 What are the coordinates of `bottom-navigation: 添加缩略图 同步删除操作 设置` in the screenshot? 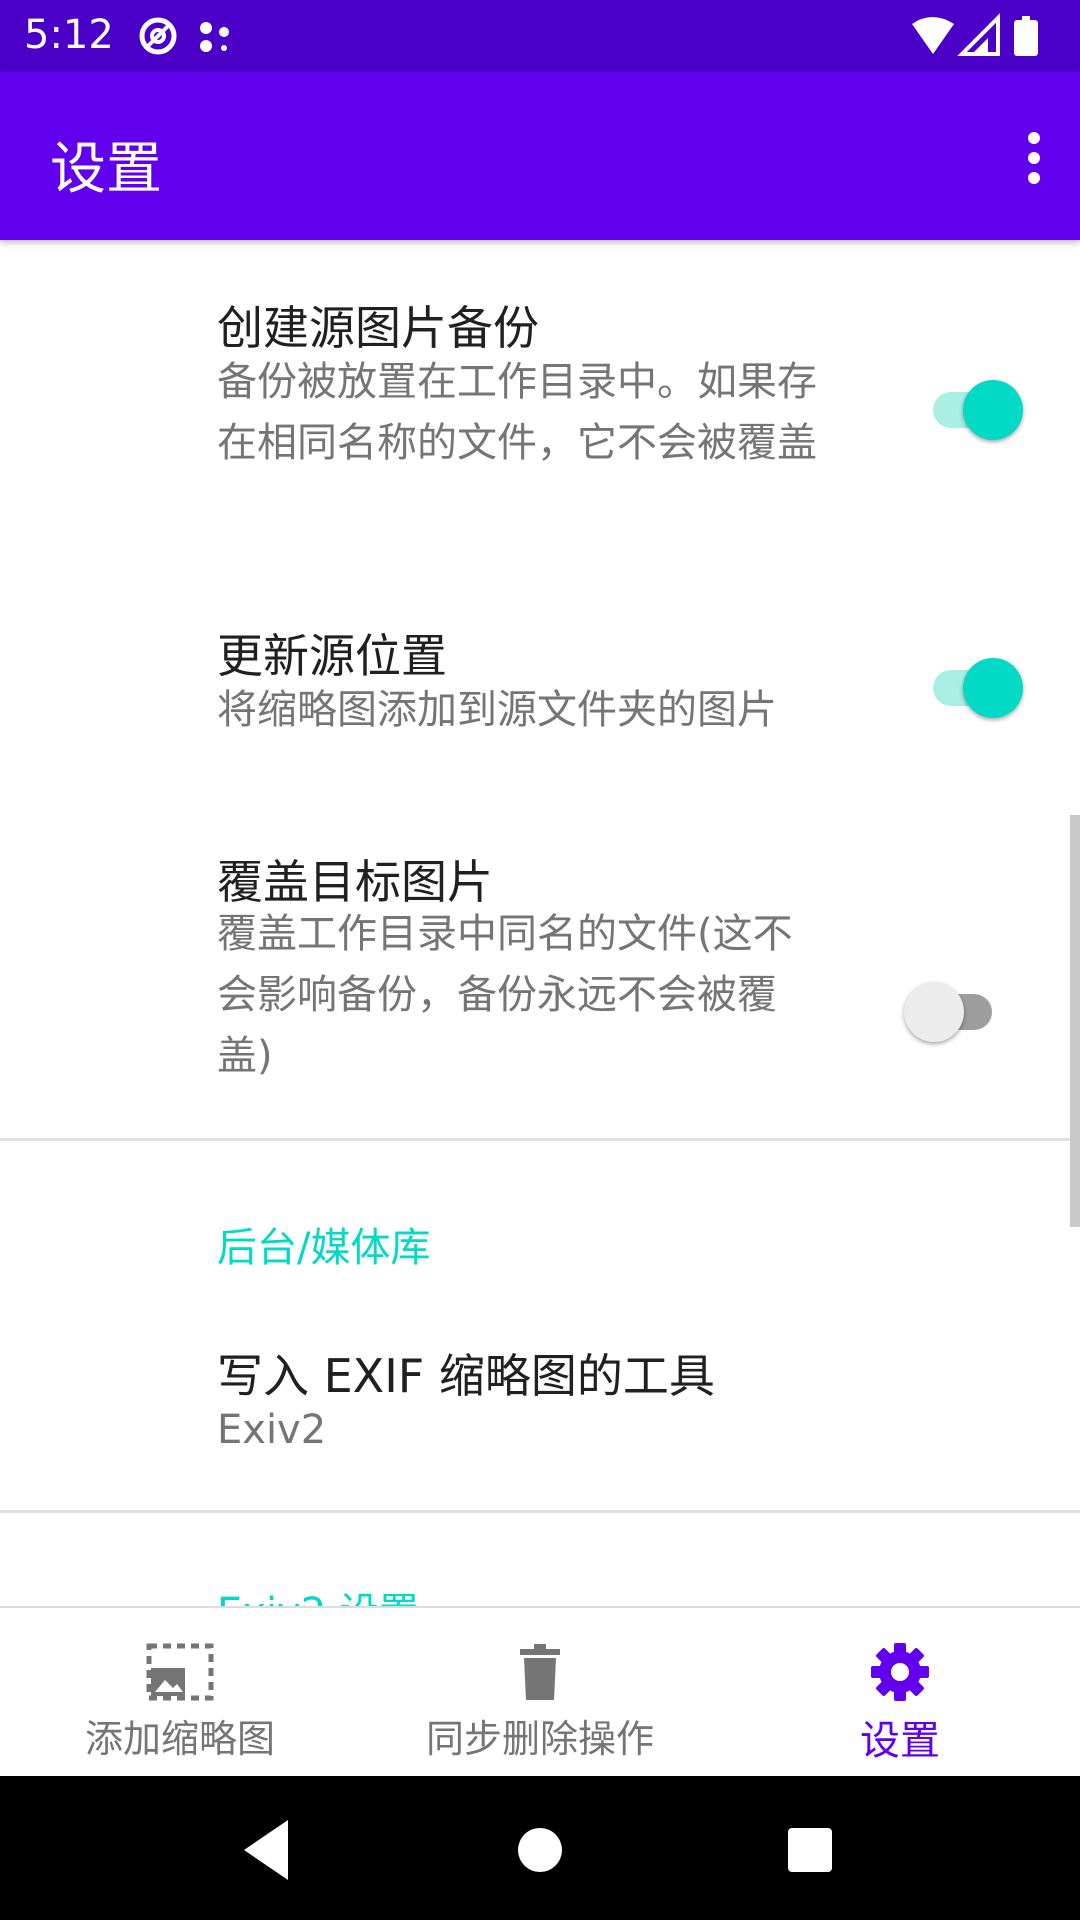 It's located at (540, 1691).